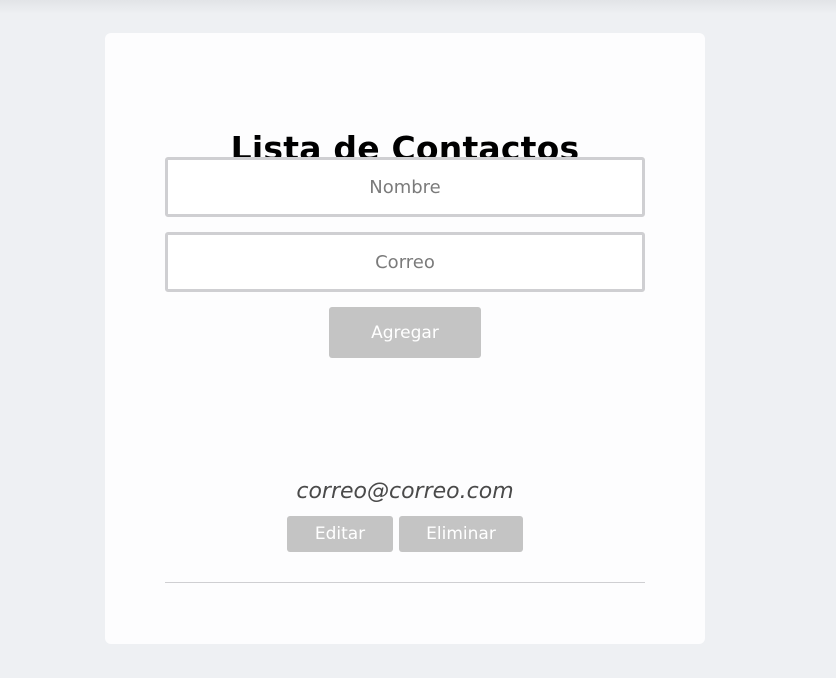 This screenshot has height=678, width=836. I want to click on contact-email: correo@correo.com, so click(405, 491).